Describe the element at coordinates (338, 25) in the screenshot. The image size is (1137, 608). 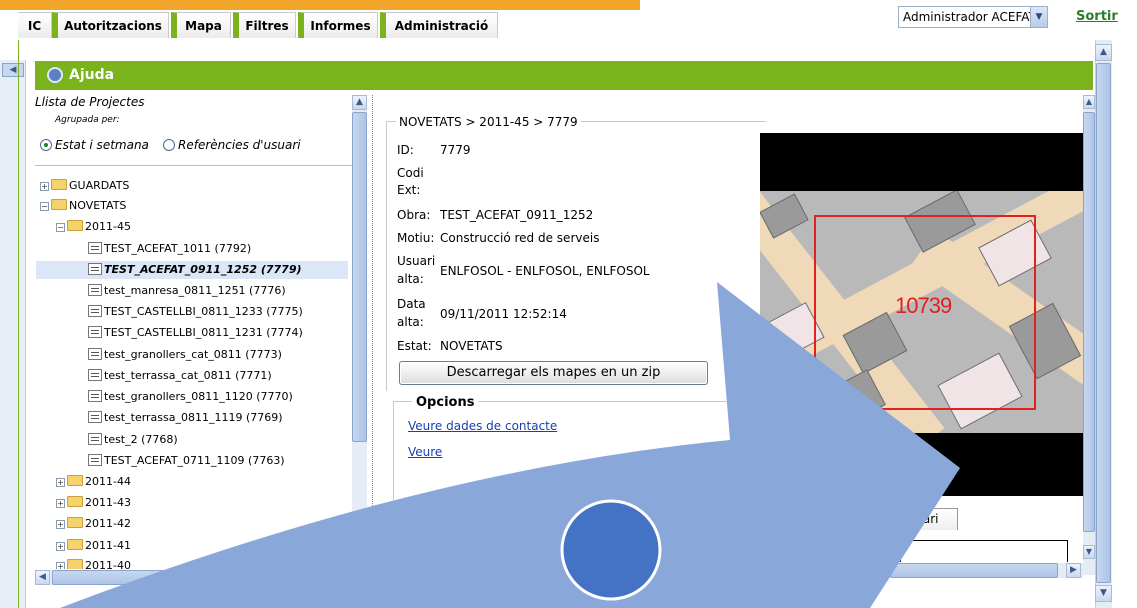
I see `tab-informes: Informes` at that location.